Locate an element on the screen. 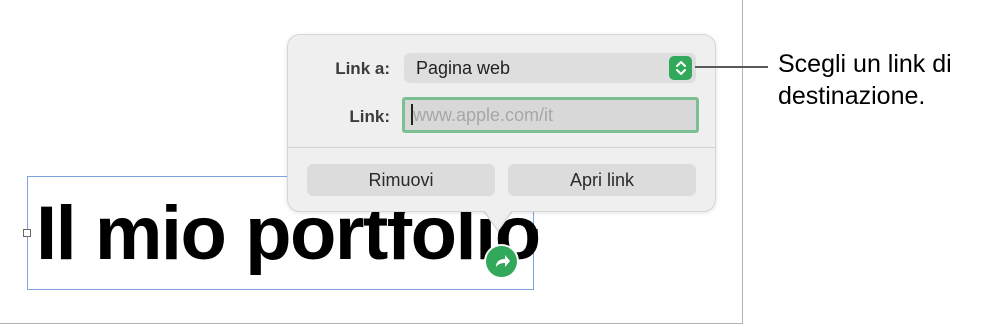 The width and height of the screenshot is (992, 327). link-badge is located at coordinates (501, 261).